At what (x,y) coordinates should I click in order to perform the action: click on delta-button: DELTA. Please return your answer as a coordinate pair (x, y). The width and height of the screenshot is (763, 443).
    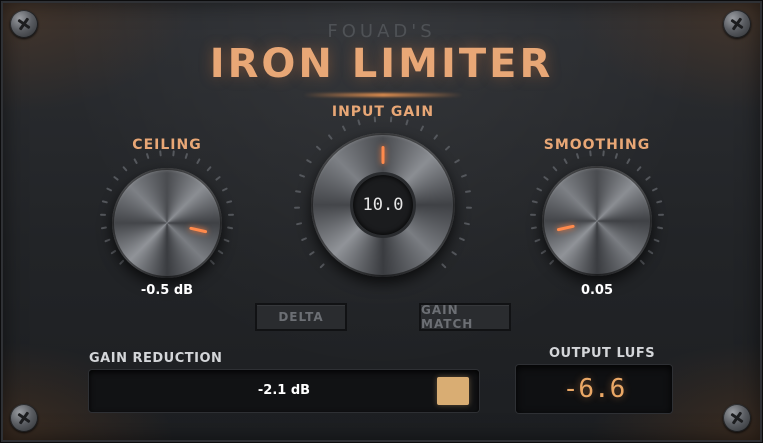
    Looking at the image, I should click on (301, 317).